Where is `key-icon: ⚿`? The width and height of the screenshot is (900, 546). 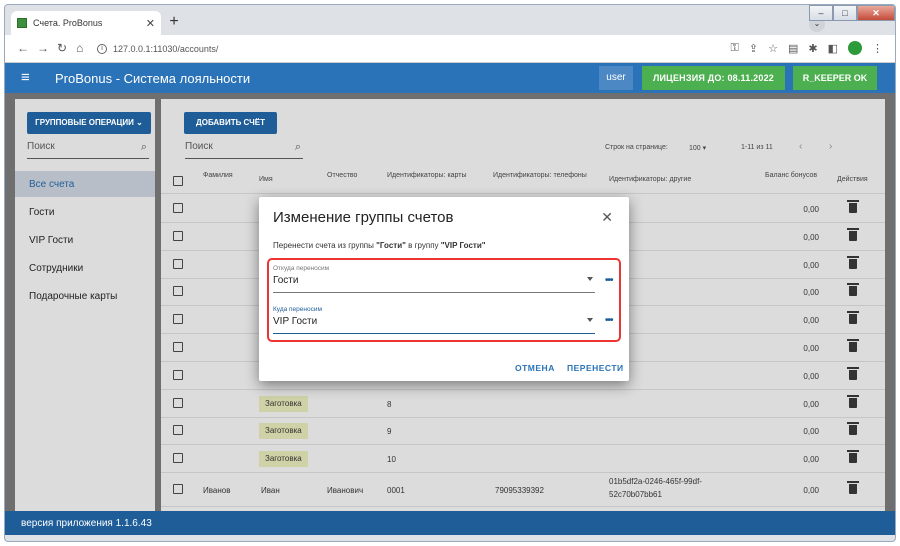 key-icon: ⚿ is located at coordinates (735, 48).